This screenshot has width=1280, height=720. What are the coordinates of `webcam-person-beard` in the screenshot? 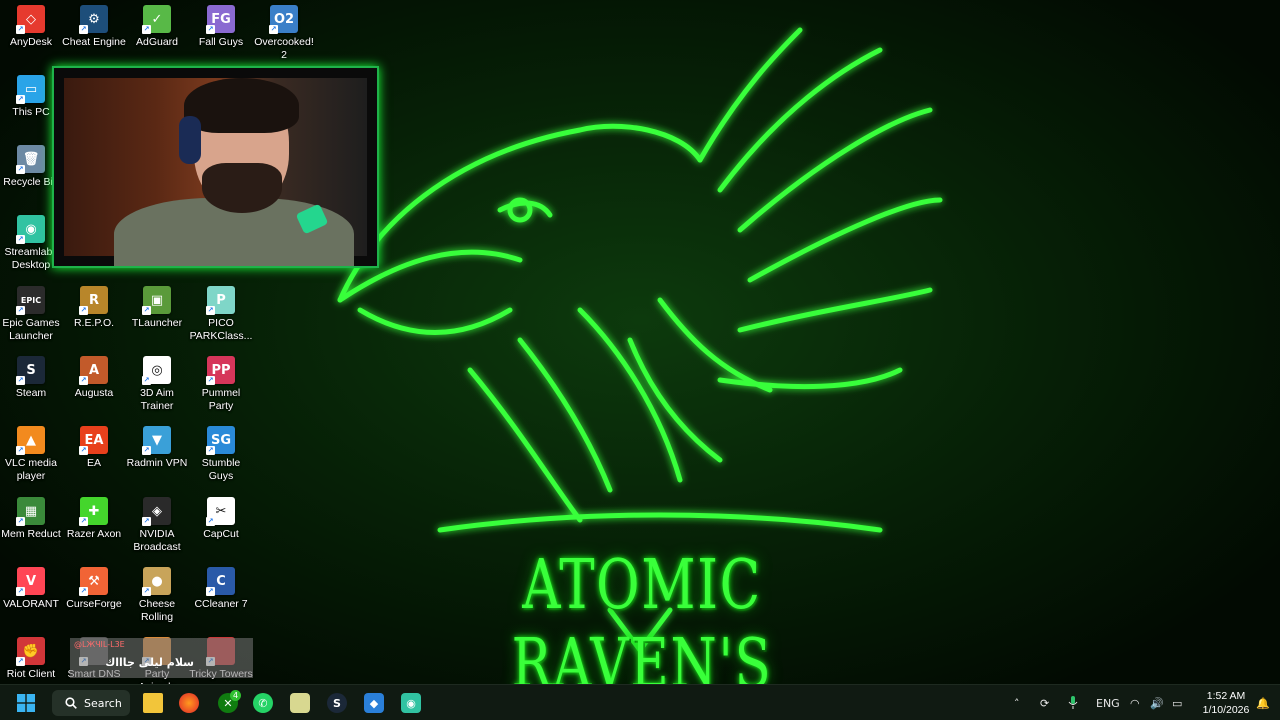 It's located at (242, 188).